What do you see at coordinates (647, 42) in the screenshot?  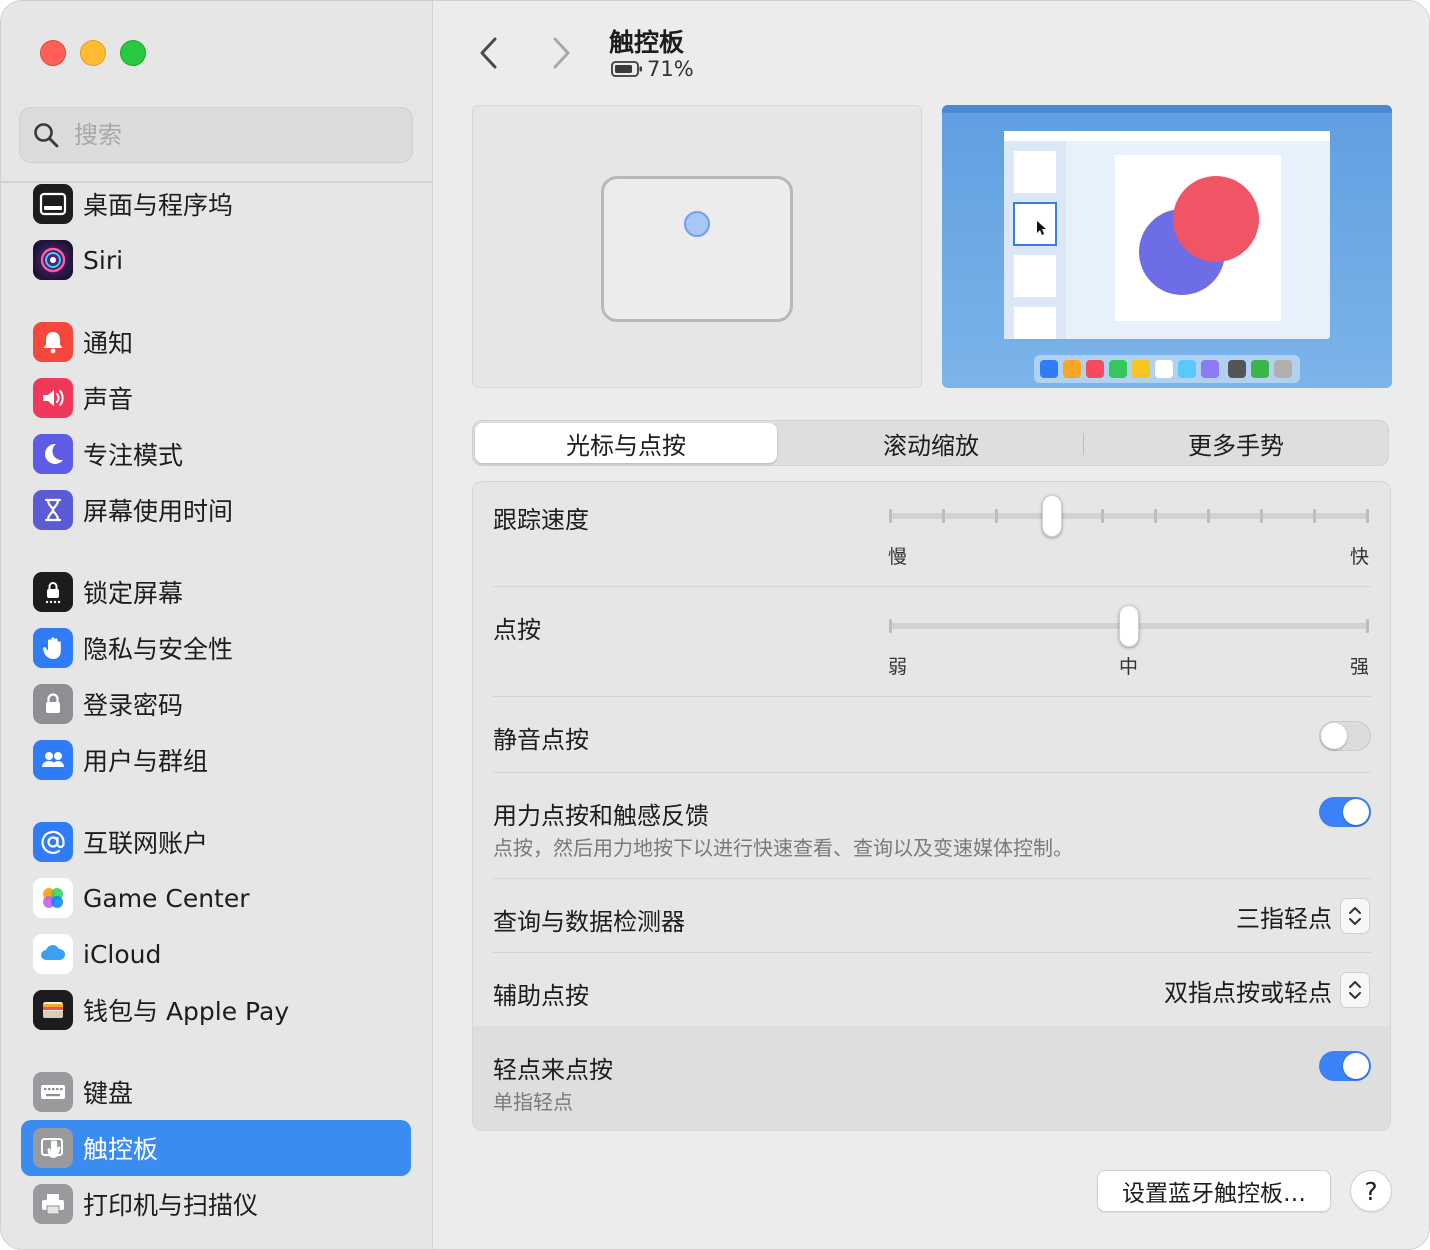 I see `page-title: 触控板` at bounding box center [647, 42].